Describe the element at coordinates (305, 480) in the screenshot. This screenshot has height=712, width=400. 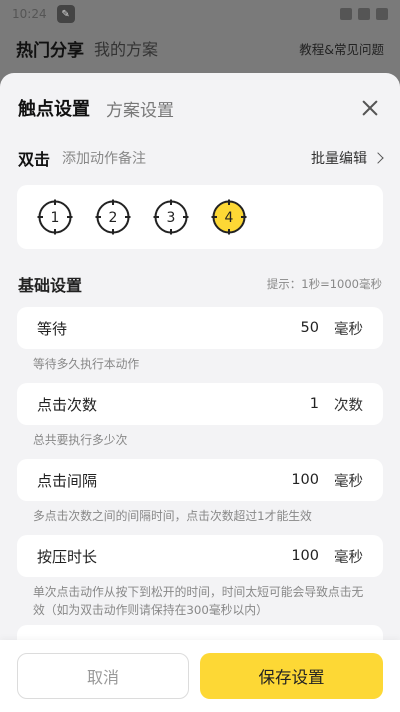
I see `click-interval-input: 100` at that location.